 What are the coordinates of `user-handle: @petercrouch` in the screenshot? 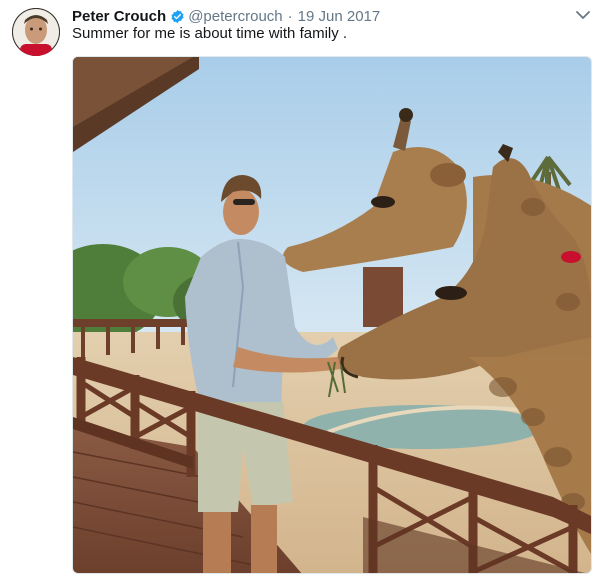 It's located at (235, 16).